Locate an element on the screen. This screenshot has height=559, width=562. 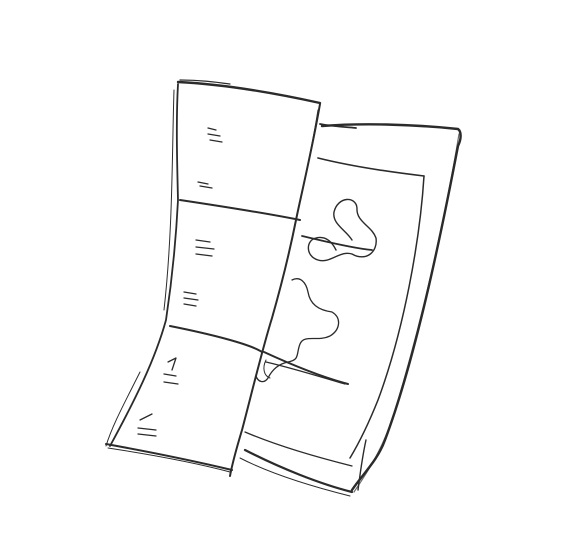
map-route-line is located at coordinates (316, 290).